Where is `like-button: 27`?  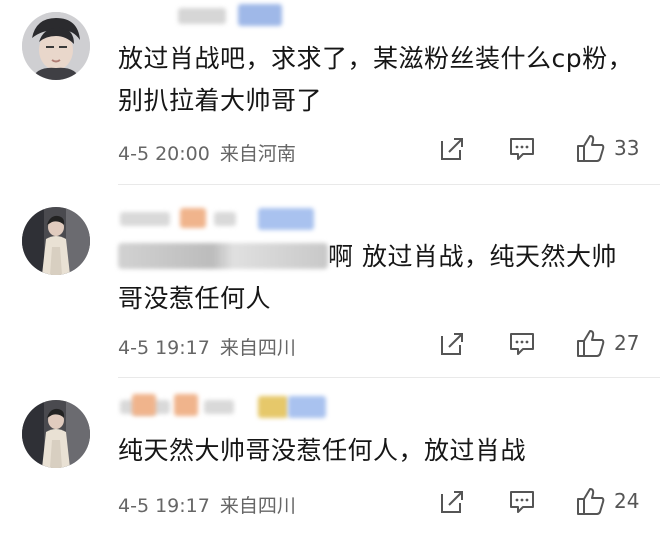 like-button: 27 is located at coordinates (607, 343).